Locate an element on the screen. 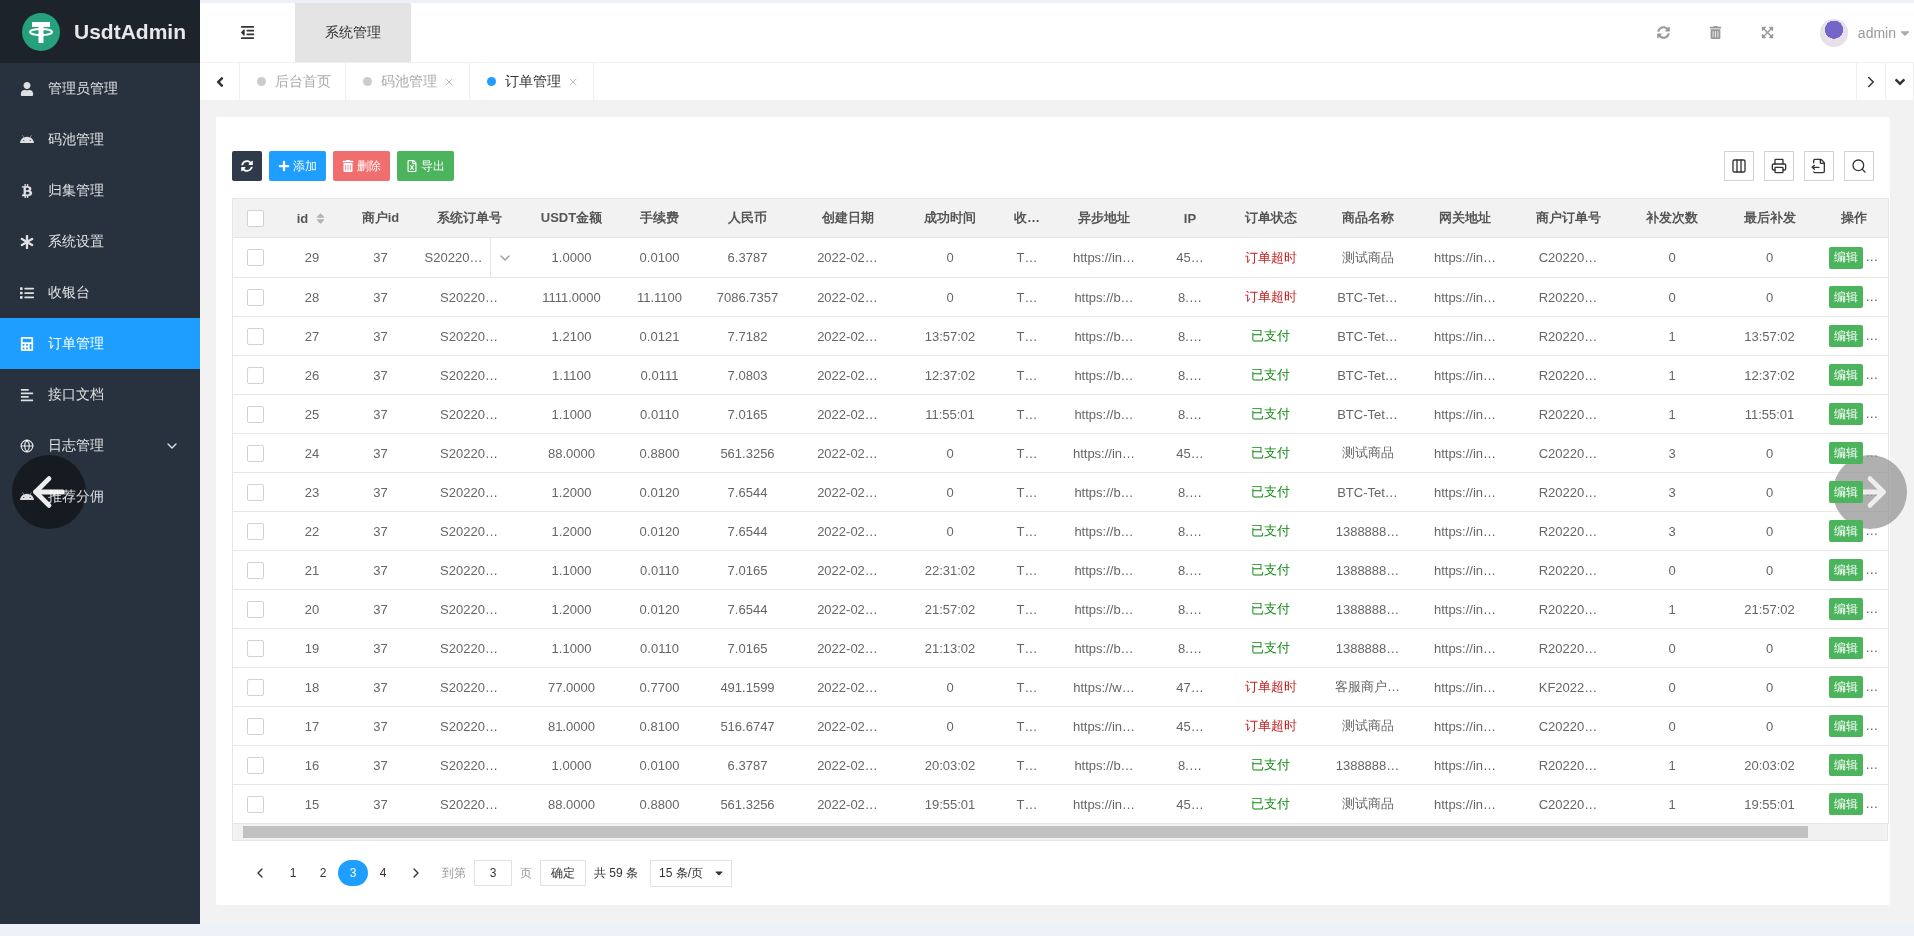  sidebar-item: 日志管理 is located at coordinates (100, 445).